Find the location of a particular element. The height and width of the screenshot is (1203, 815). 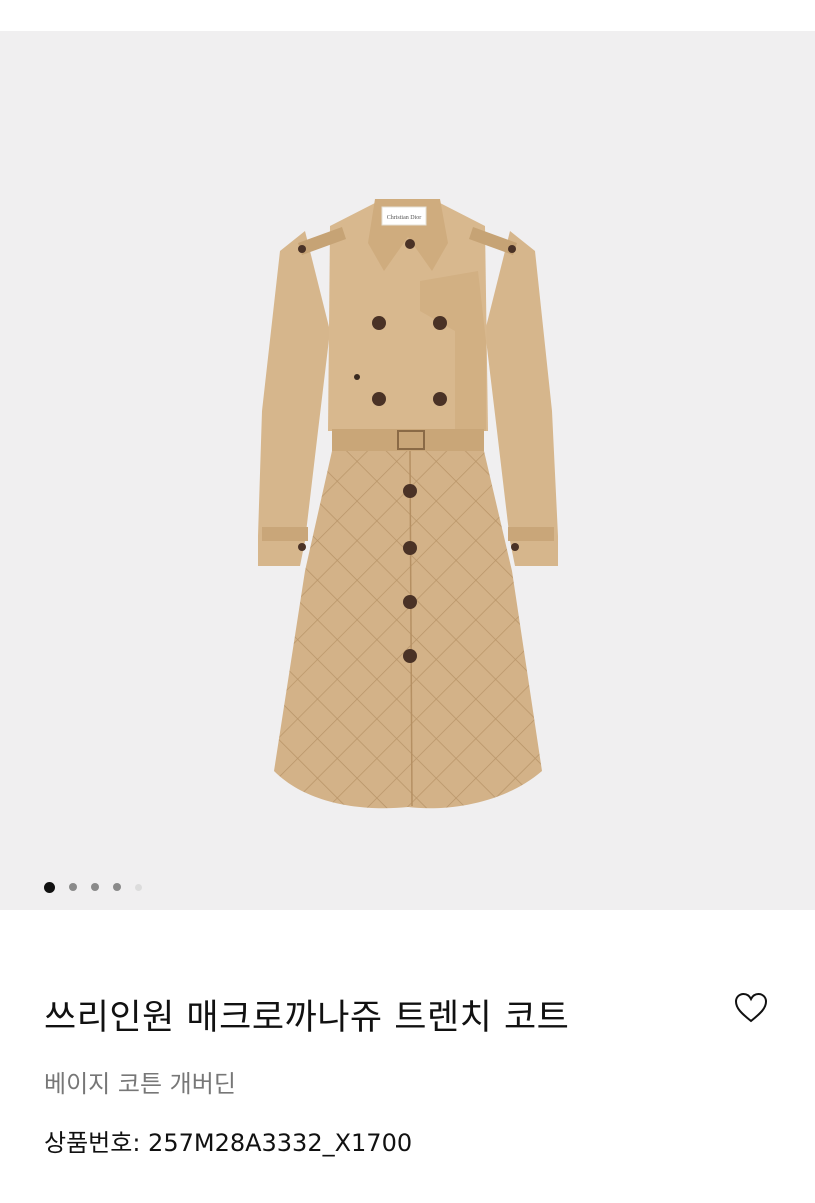

product-code: 상품번호: 257M28A3332_X1700 is located at coordinates (228, 1143).